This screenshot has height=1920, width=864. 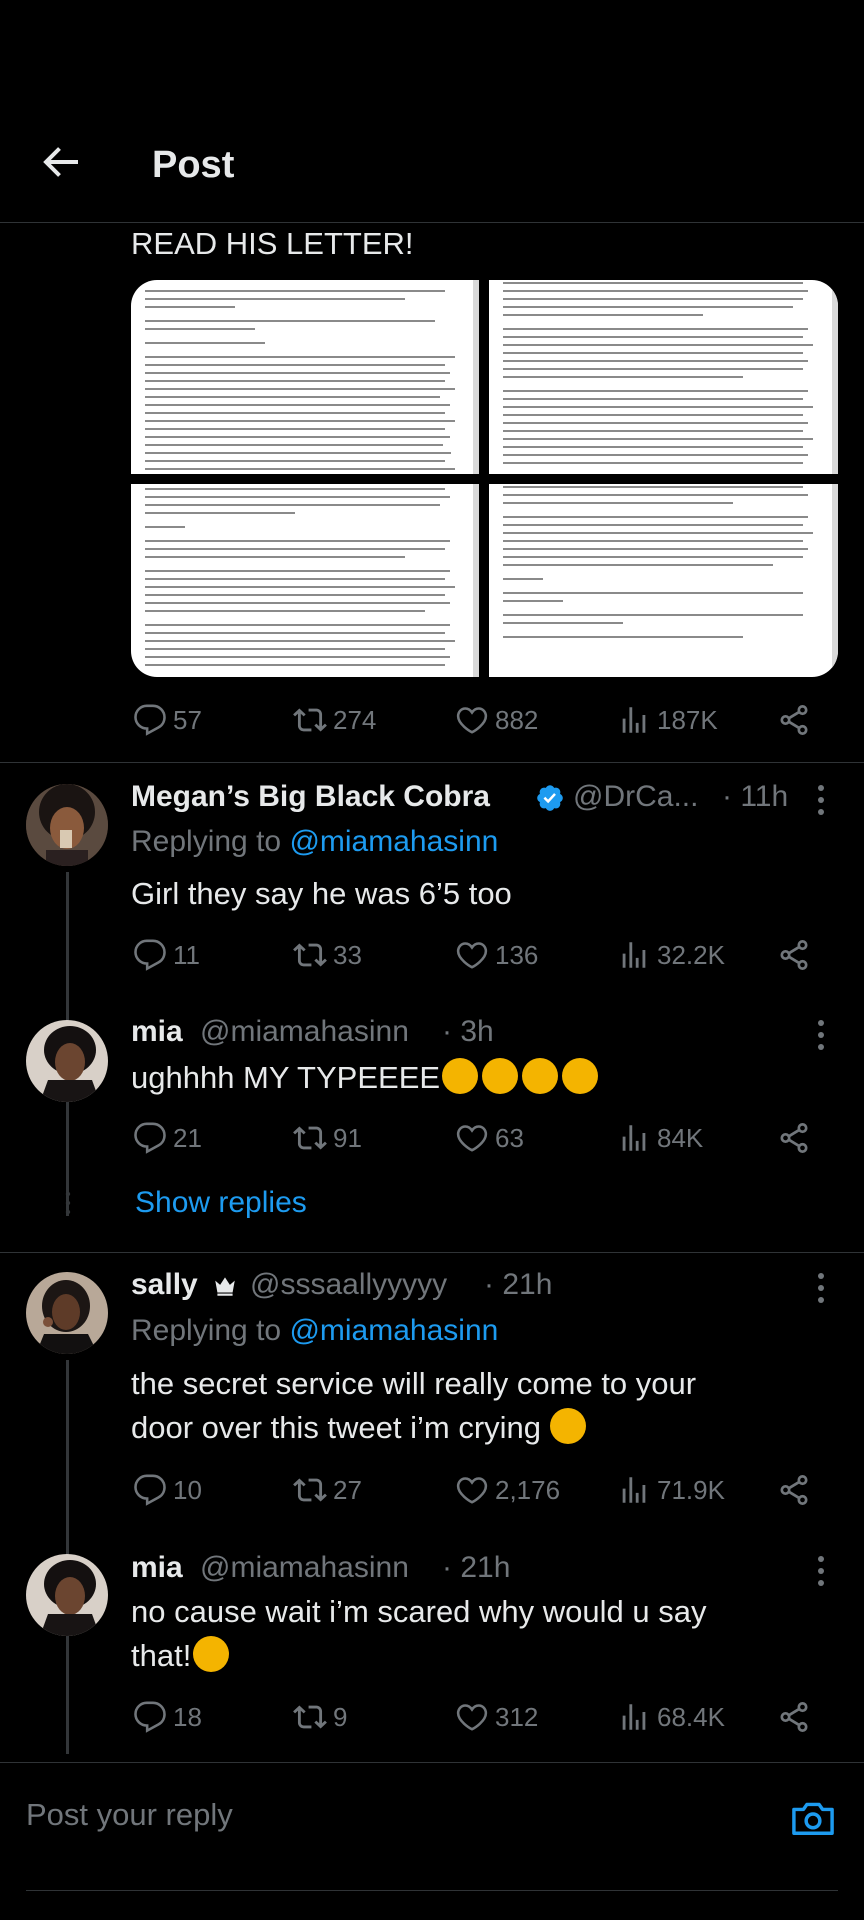 What do you see at coordinates (129, 1815) in the screenshot?
I see `reply-input: Post your reply` at bounding box center [129, 1815].